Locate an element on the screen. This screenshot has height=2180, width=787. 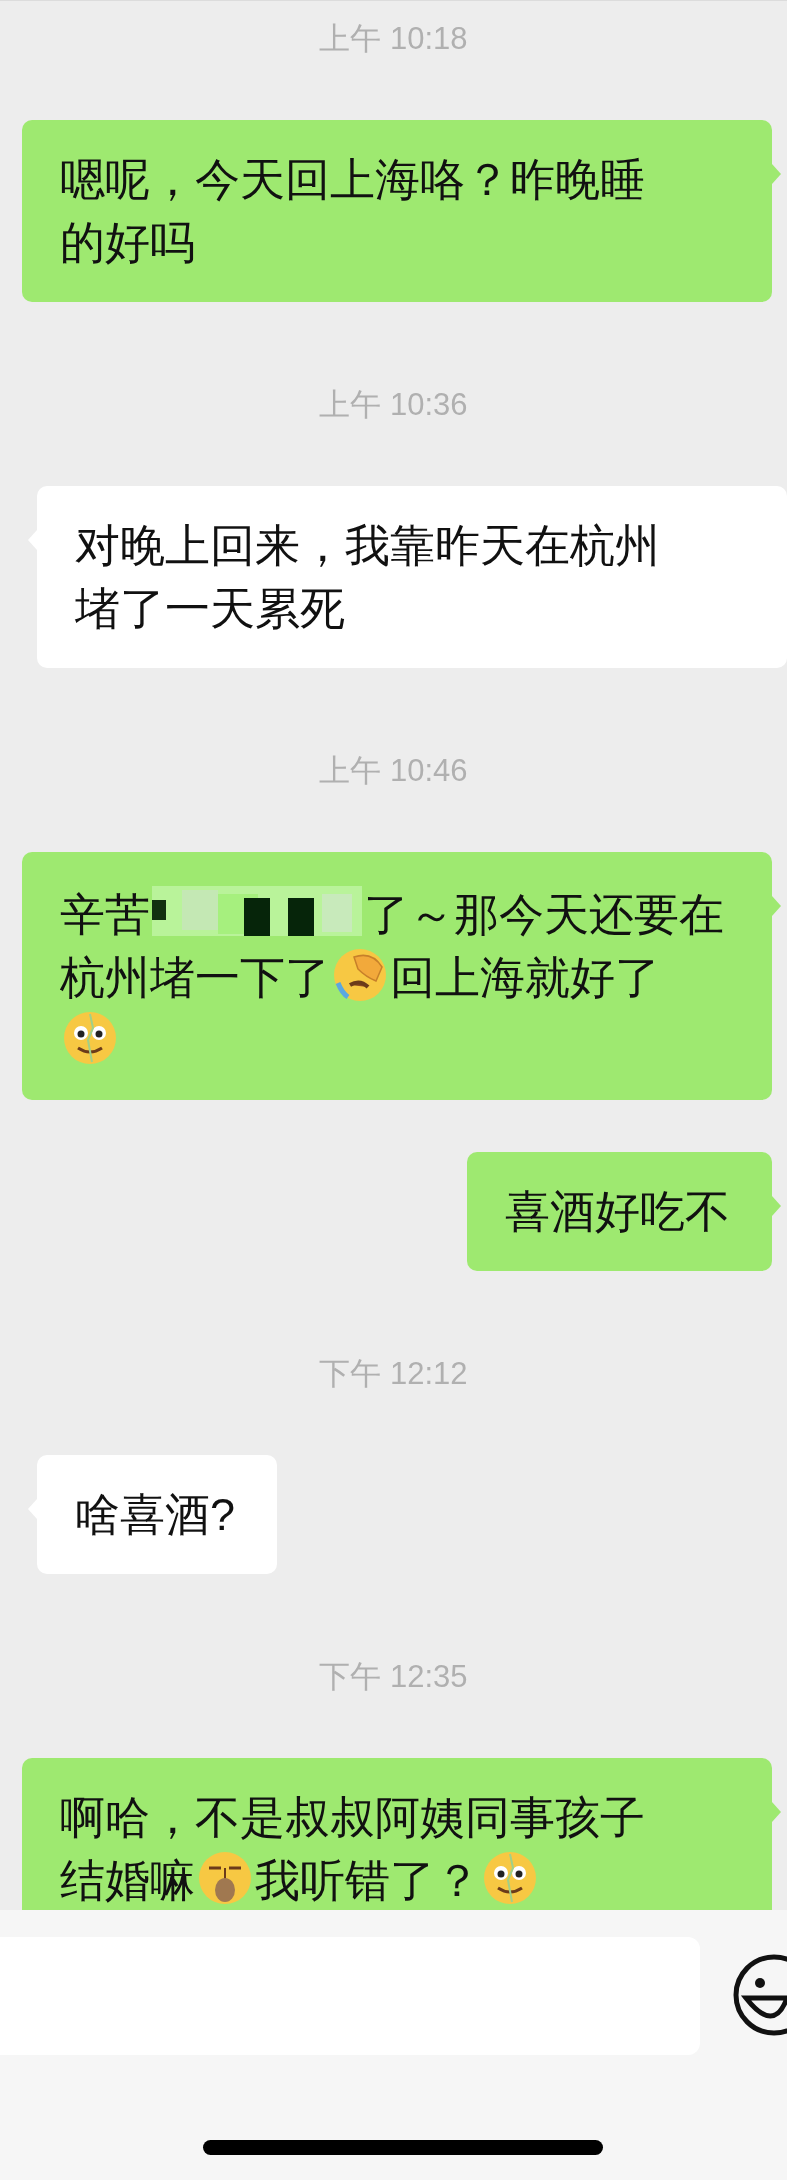
message-text: 回上海就好了 is located at coordinates (525, 977).